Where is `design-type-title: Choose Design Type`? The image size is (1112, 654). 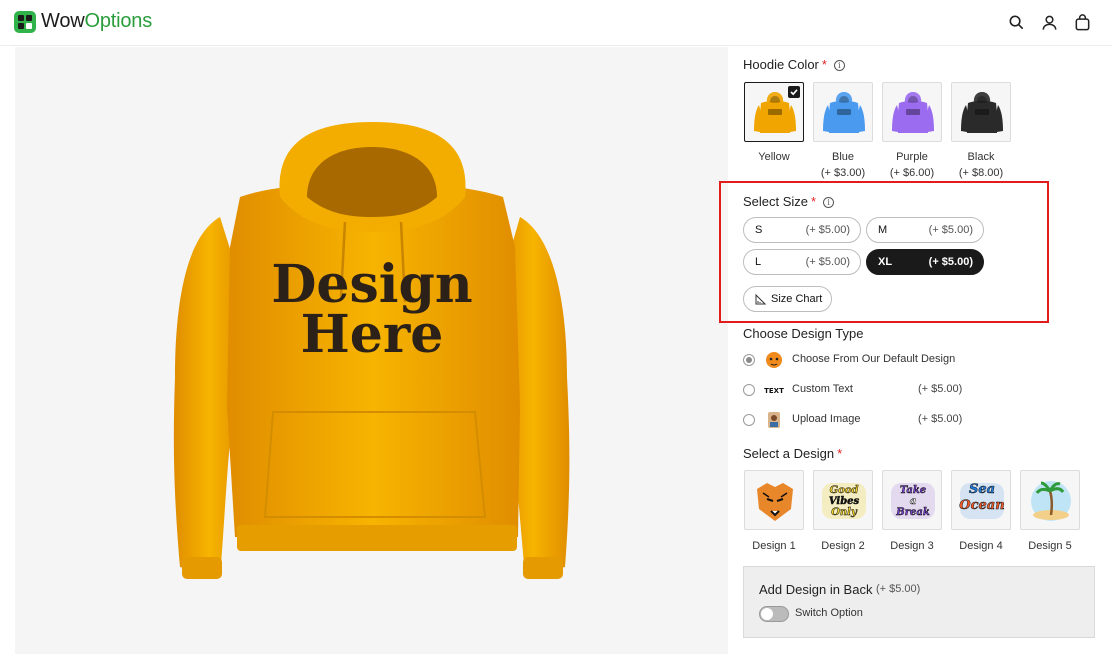 design-type-title: Choose Design Type is located at coordinates (803, 333).